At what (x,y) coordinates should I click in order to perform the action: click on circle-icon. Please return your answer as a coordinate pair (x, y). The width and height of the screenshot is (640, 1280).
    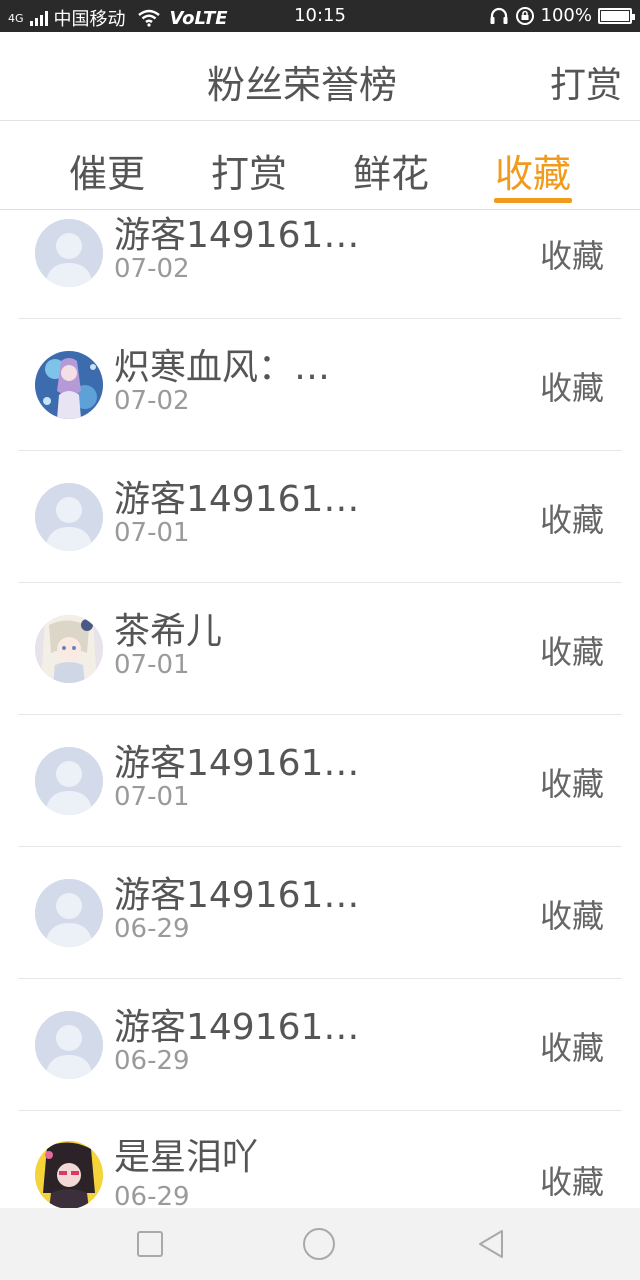
    Looking at the image, I should click on (319, 1244).